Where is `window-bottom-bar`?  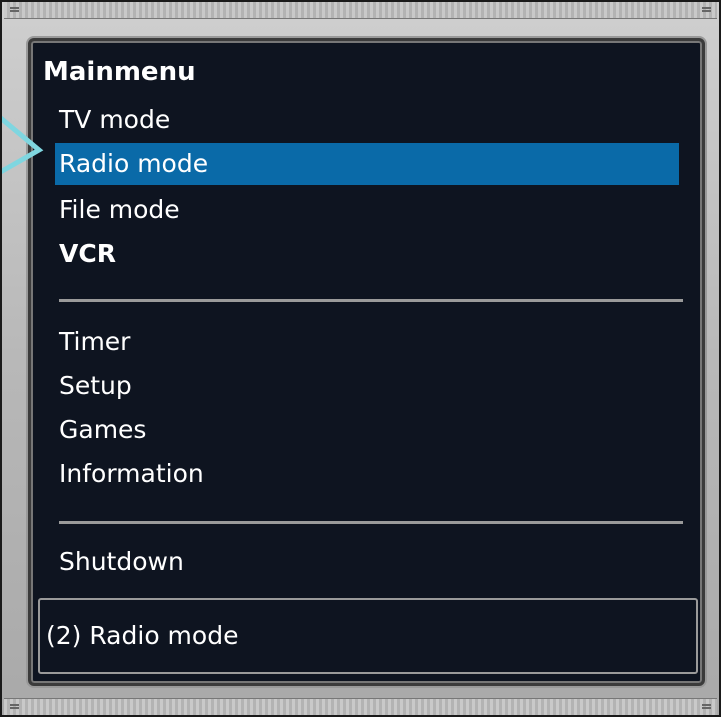
window-bottom-bar is located at coordinates (360, 706).